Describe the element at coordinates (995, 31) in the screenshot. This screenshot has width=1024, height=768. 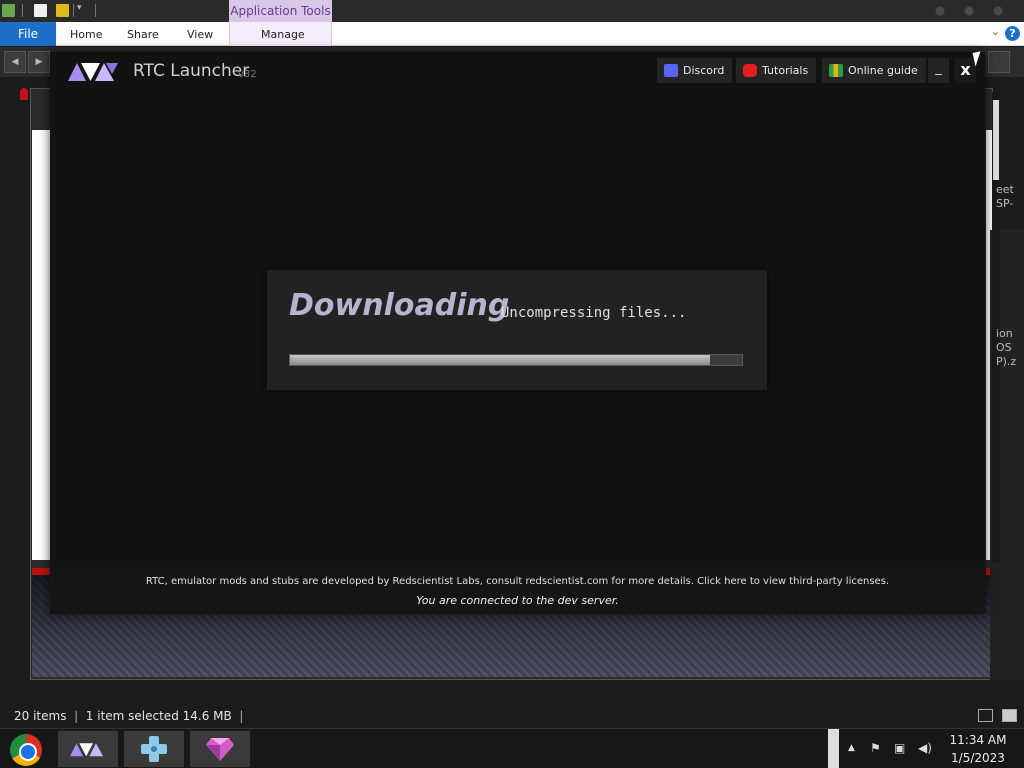
I see `expand-ribbon-chevron-icon: ⌄` at that location.